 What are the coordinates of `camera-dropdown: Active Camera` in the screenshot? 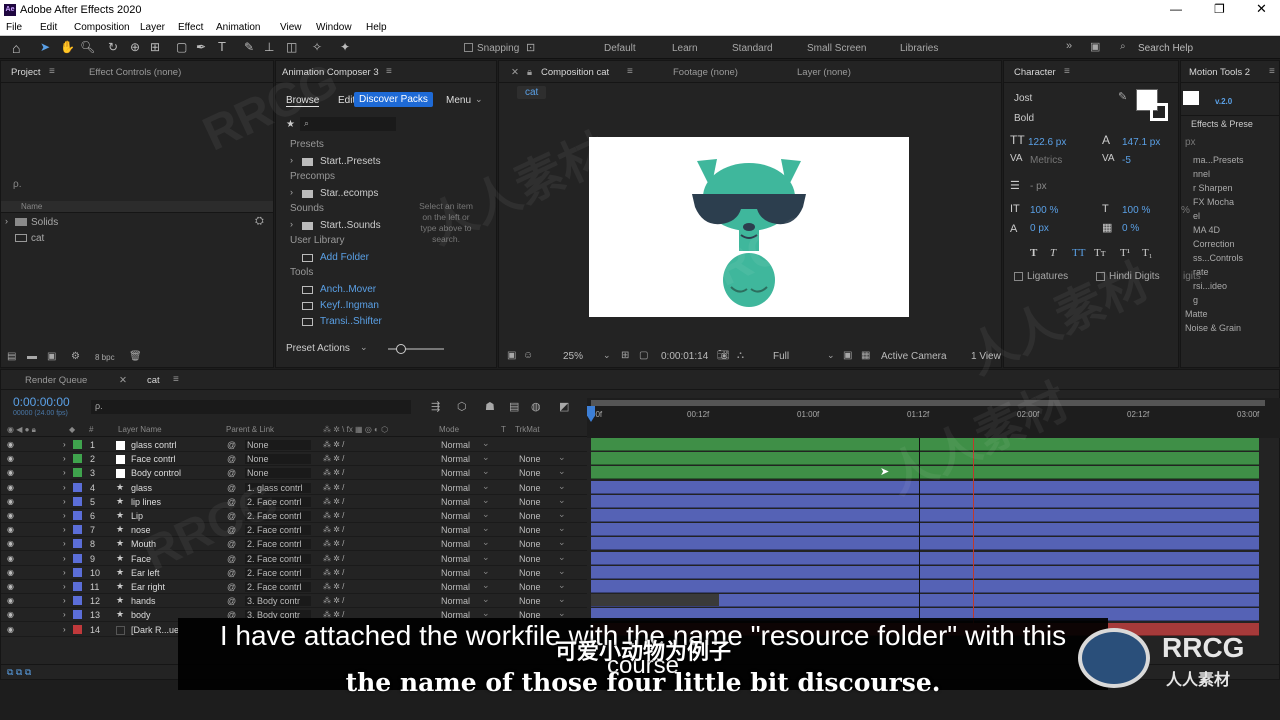 It's located at (914, 356).